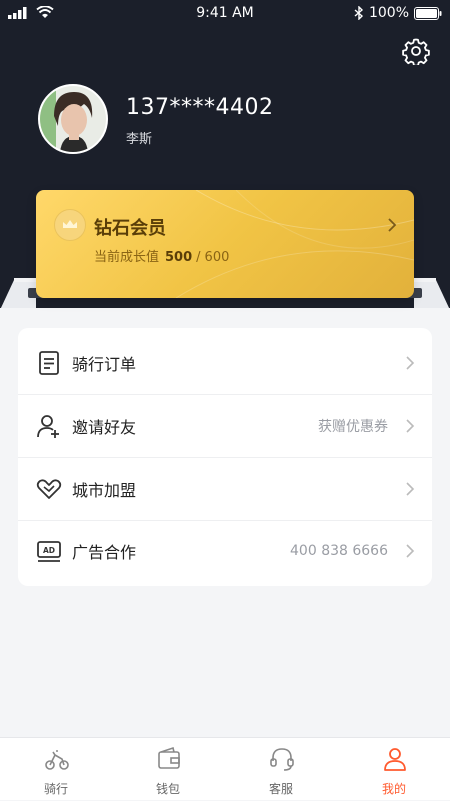 The image size is (450, 801). What do you see at coordinates (179, 257) in the screenshot?
I see `growth-current: 500` at bounding box center [179, 257].